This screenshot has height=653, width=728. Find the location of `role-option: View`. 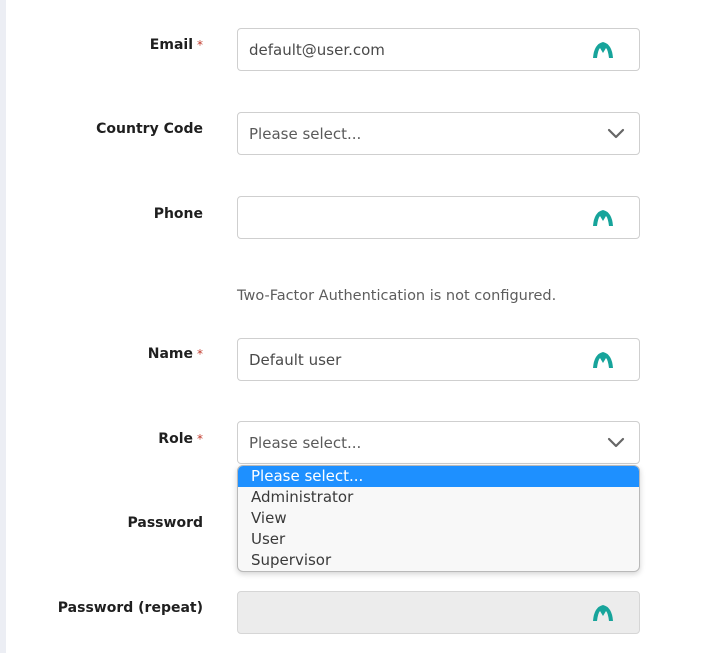

role-option: View is located at coordinates (438, 518).